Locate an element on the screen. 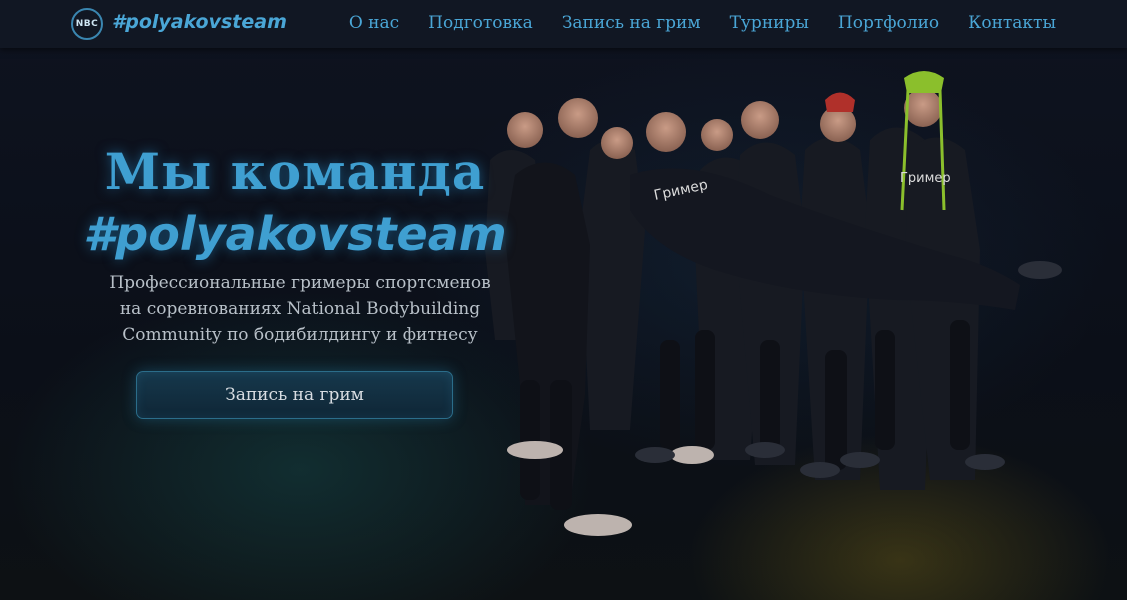 Image resolution: width=1127 pixels, height=600 pixels. nav-link-about: О нас is located at coordinates (374, 23).